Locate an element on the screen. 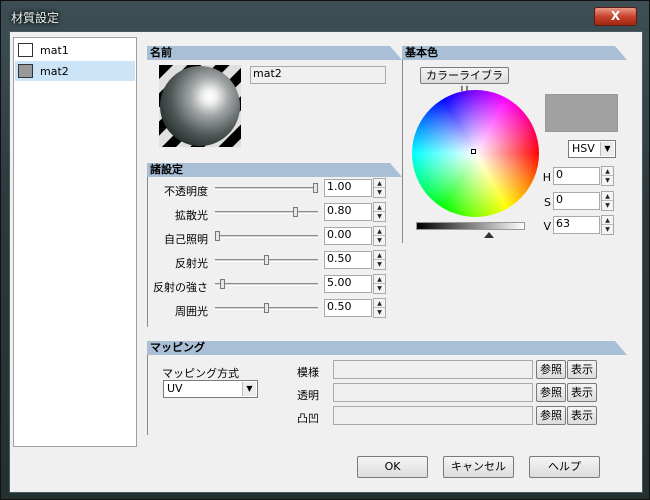 The height and width of the screenshot is (500, 650). mapping-method-select: UV ▼ is located at coordinates (210, 389).